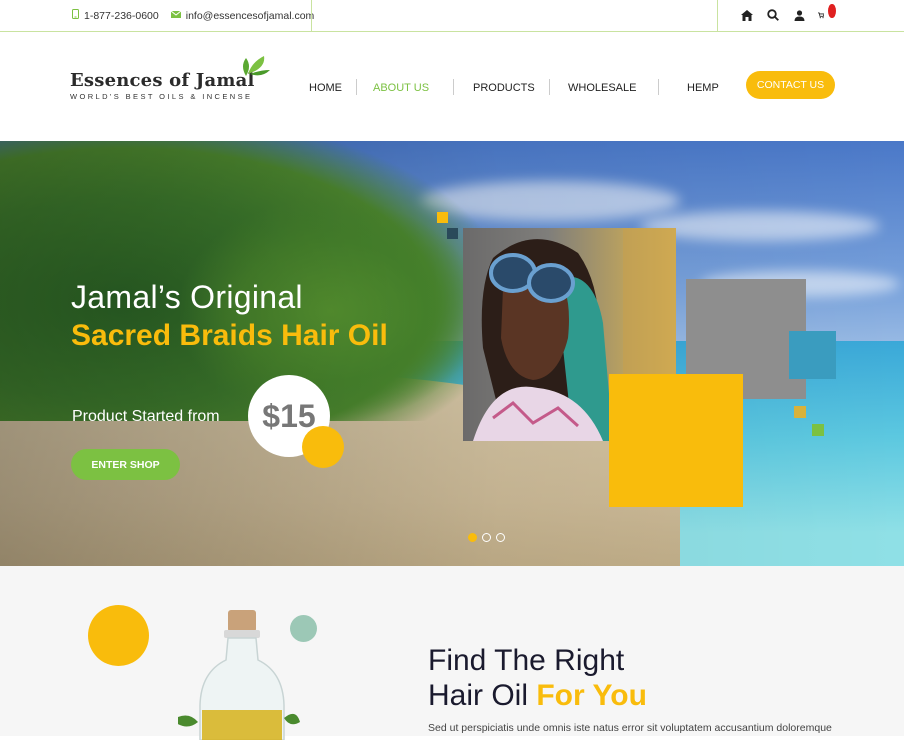  Describe the element at coordinates (703, 88) in the screenshot. I see `nav-hemp: HEMP` at that location.